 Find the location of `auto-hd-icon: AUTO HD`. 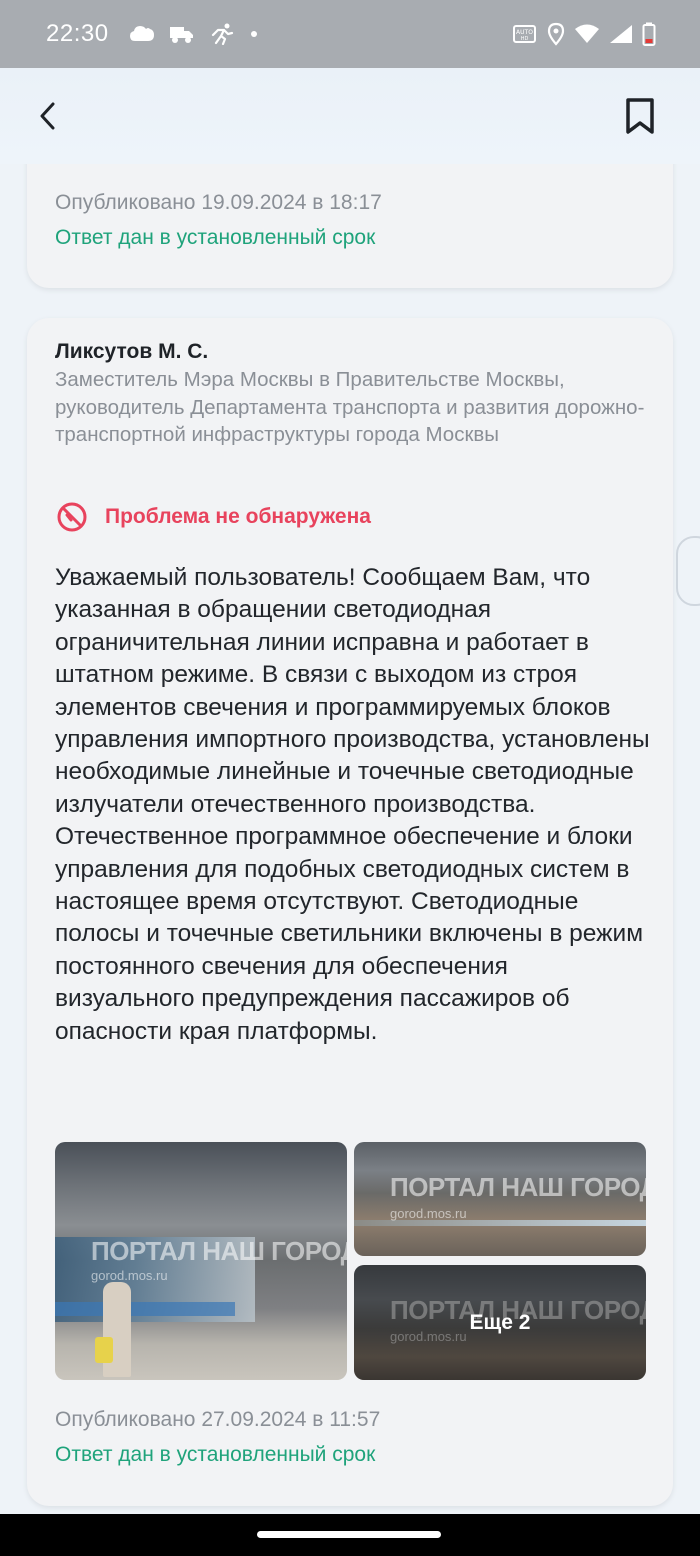

auto-hd-icon: AUTO HD is located at coordinates (525, 34).